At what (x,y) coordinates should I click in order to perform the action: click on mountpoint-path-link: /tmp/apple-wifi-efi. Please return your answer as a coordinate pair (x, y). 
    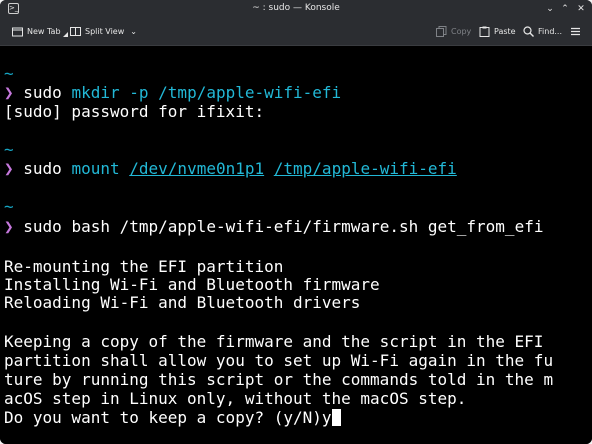
    Looking at the image, I should click on (365, 168).